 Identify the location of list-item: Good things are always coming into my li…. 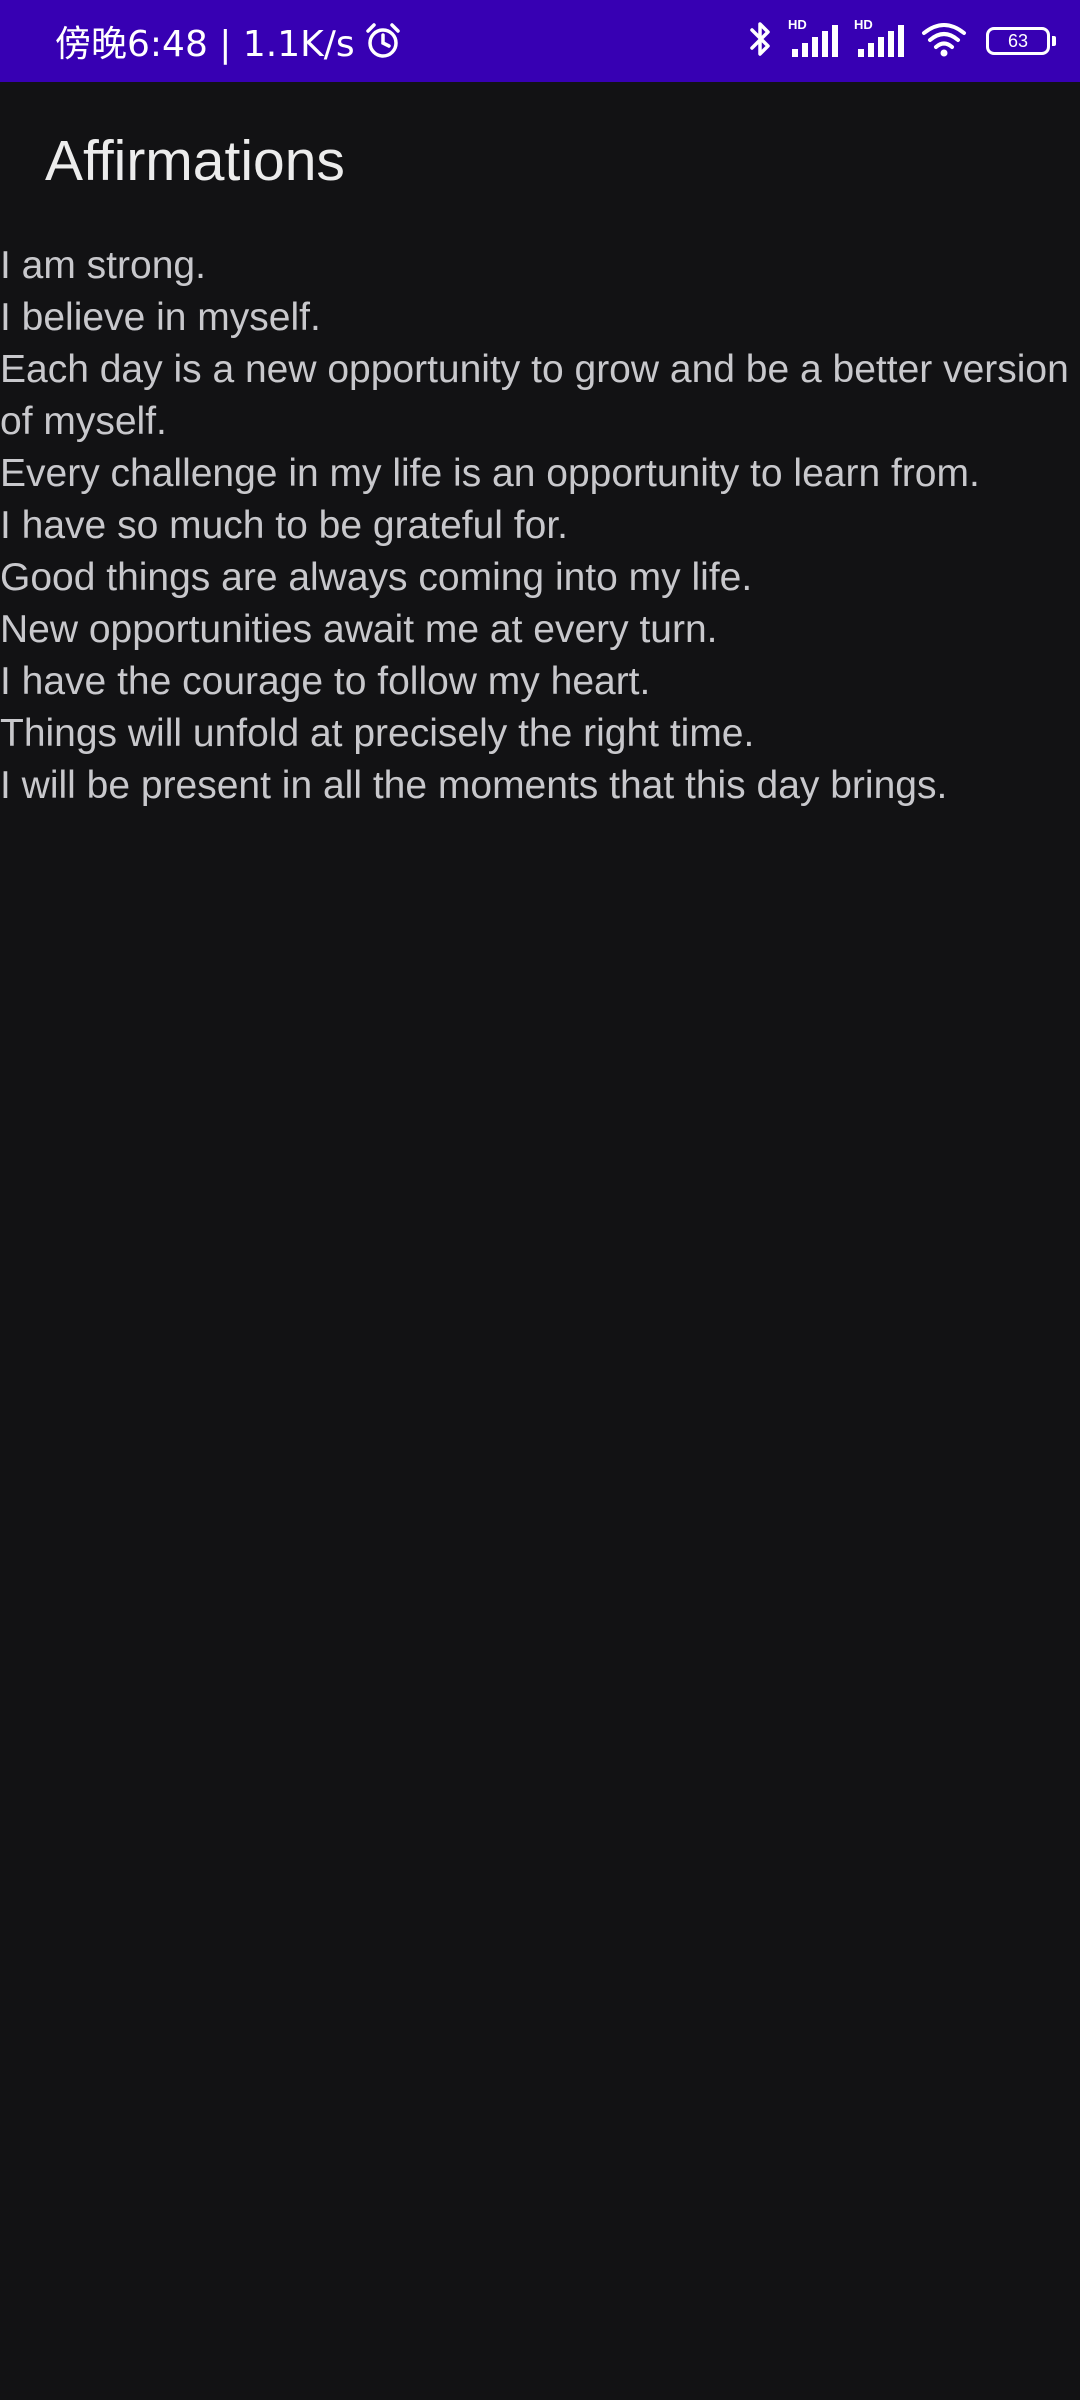
(376, 577).